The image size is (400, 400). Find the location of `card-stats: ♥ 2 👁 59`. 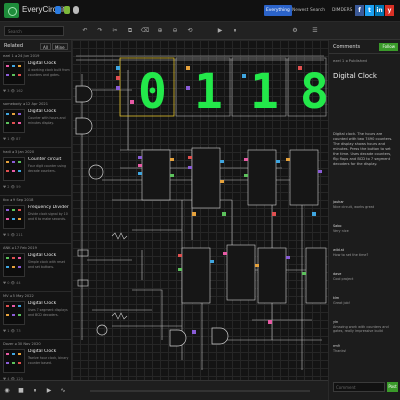

card-stats: ♥ 2 👁 59 is located at coordinates (12, 187).